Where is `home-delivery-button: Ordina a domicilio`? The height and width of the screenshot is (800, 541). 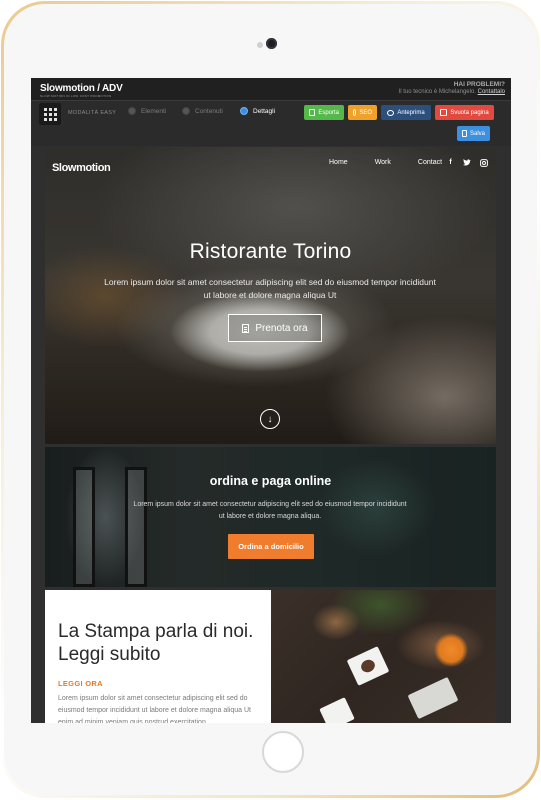
home-delivery-button: Ordina a domicilio is located at coordinates (271, 546).